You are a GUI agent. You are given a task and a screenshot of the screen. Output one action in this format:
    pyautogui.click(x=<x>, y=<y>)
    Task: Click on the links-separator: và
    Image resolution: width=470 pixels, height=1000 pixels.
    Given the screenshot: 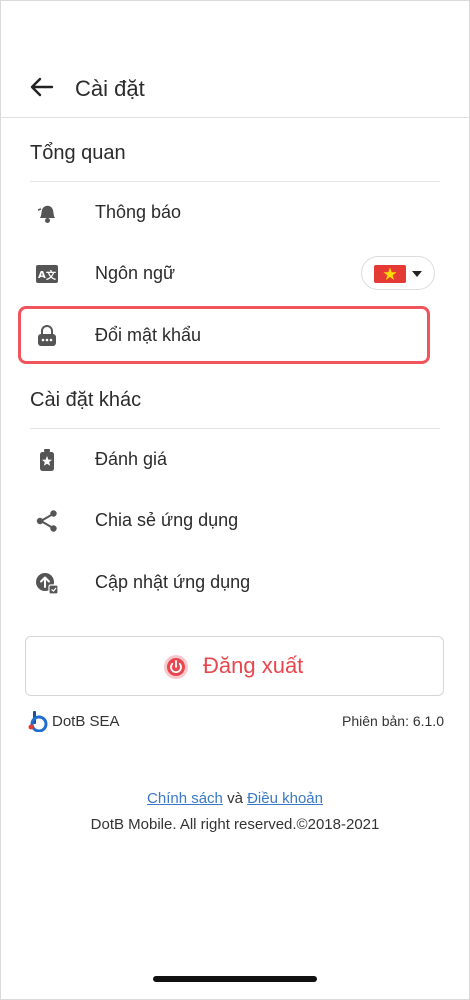 What is the action you would take?
    pyautogui.click(x=235, y=798)
    